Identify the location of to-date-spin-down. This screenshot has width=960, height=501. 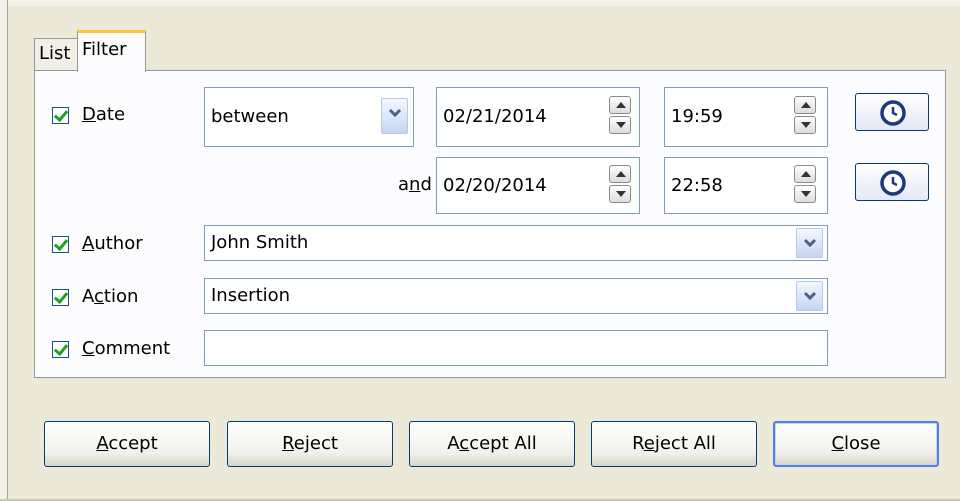
(620, 194).